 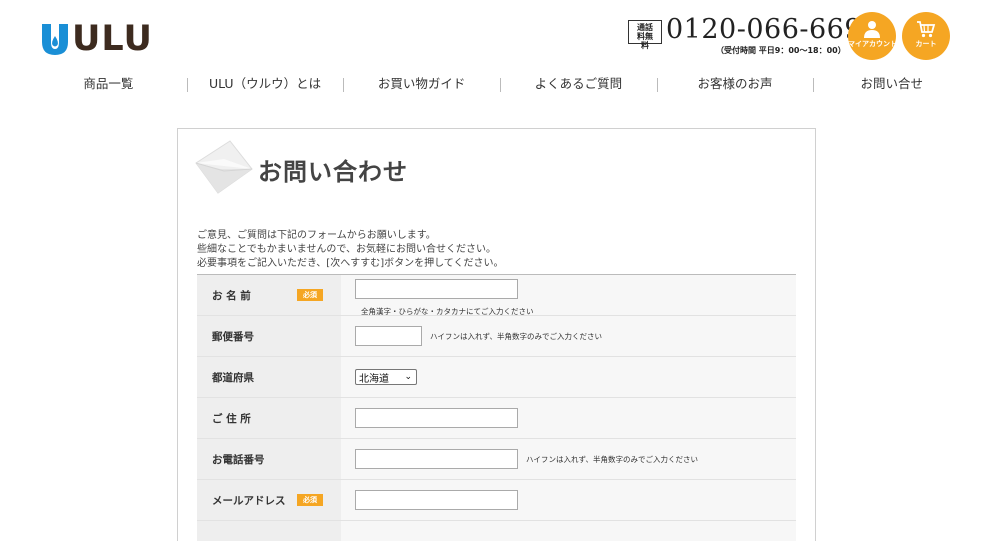 What do you see at coordinates (926, 29) in the screenshot?
I see `cart-icon` at bounding box center [926, 29].